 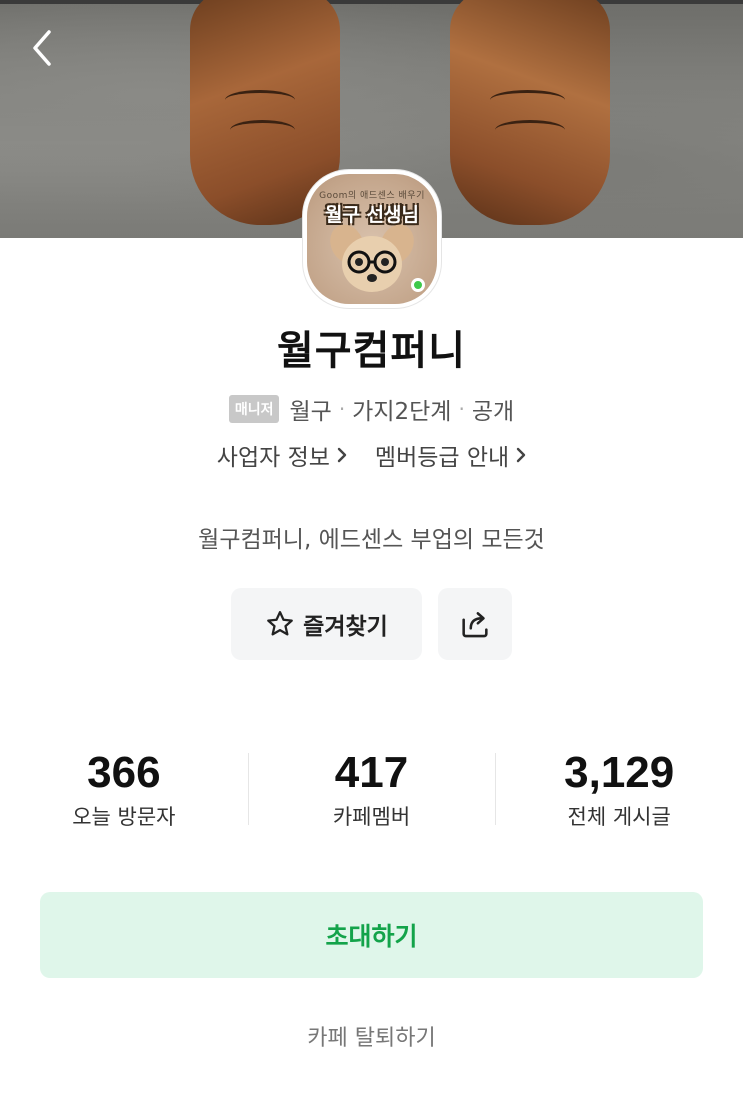 I want to click on stat-total-posts: 3,129 전체 게시글, so click(x=619, y=790).